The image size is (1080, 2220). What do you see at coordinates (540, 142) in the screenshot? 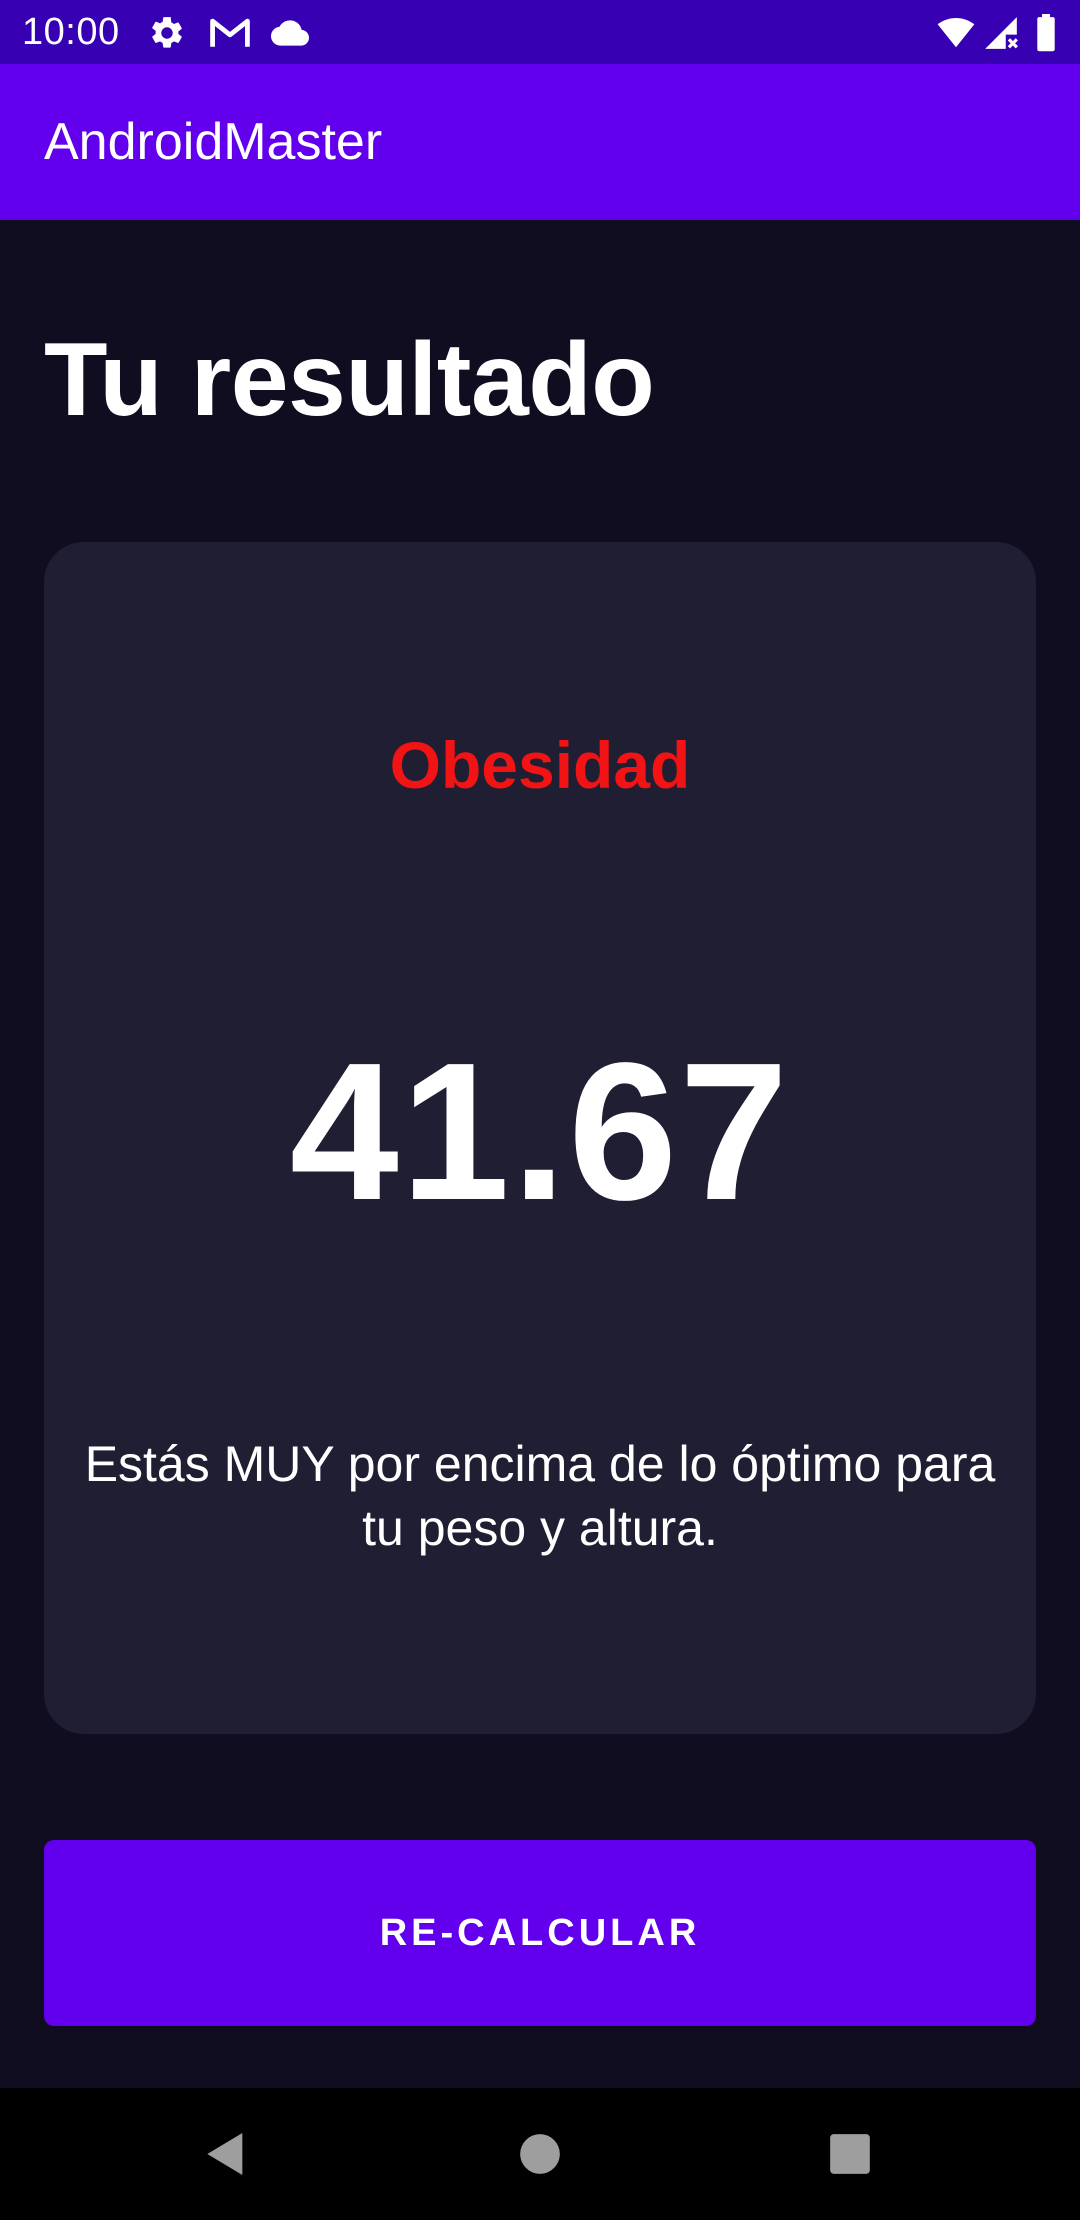
I see `app-bar: AndroidMaster` at bounding box center [540, 142].